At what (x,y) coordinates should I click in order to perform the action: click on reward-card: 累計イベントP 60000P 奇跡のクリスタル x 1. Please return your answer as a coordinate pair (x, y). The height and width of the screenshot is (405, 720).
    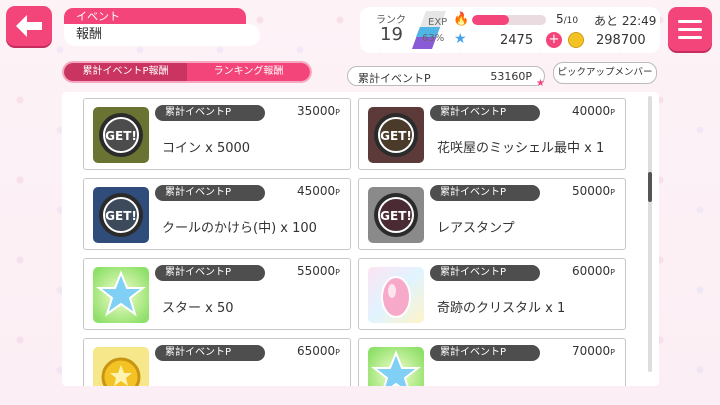
    Looking at the image, I should click on (492, 294).